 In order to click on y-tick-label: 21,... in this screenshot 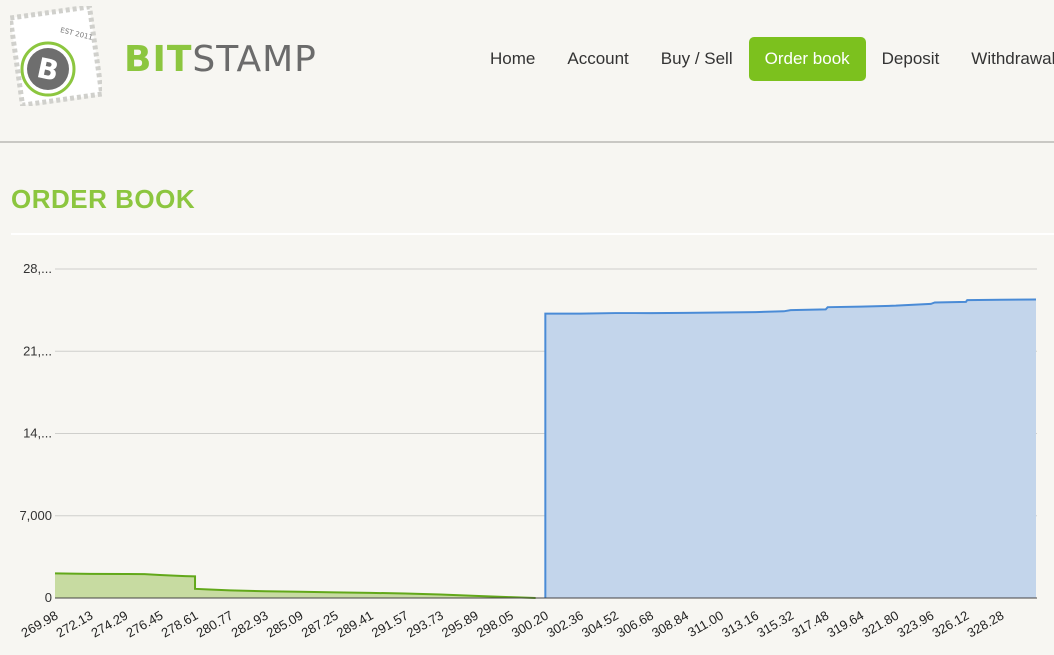, I will do `click(37, 350)`.